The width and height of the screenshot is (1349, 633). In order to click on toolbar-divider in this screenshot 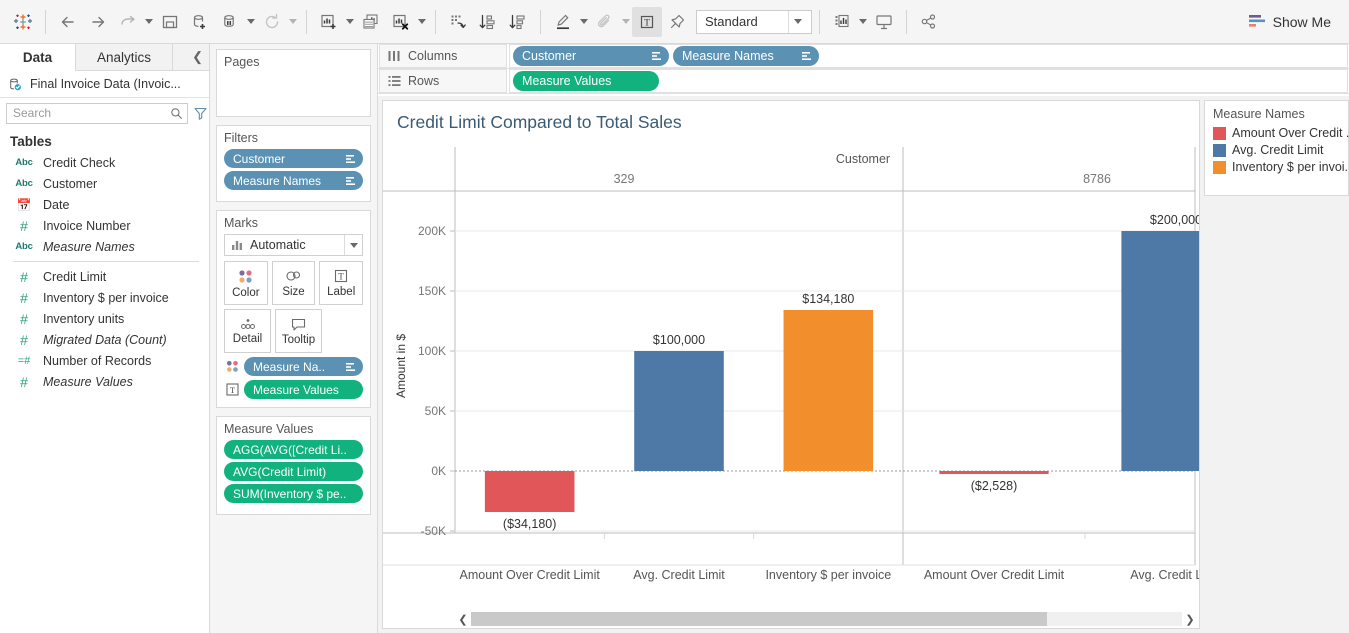, I will do `click(540, 21)`.